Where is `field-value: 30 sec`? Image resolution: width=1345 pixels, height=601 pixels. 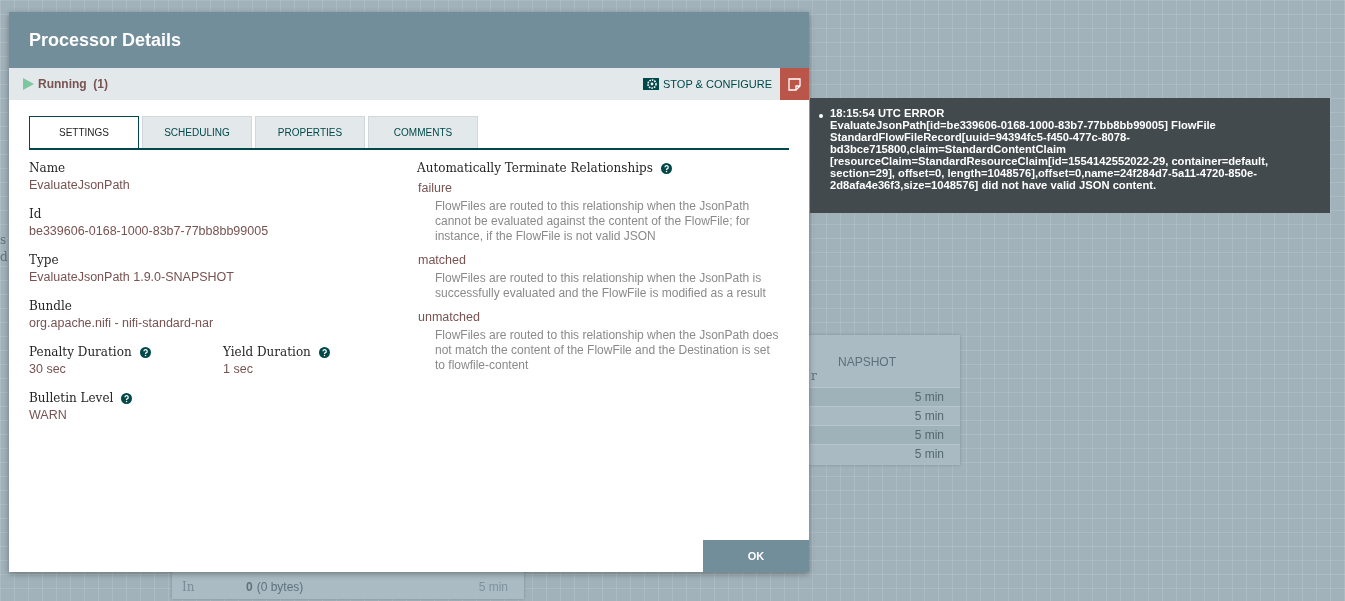 field-value: 30 sec is located at coordinates (48, 369).